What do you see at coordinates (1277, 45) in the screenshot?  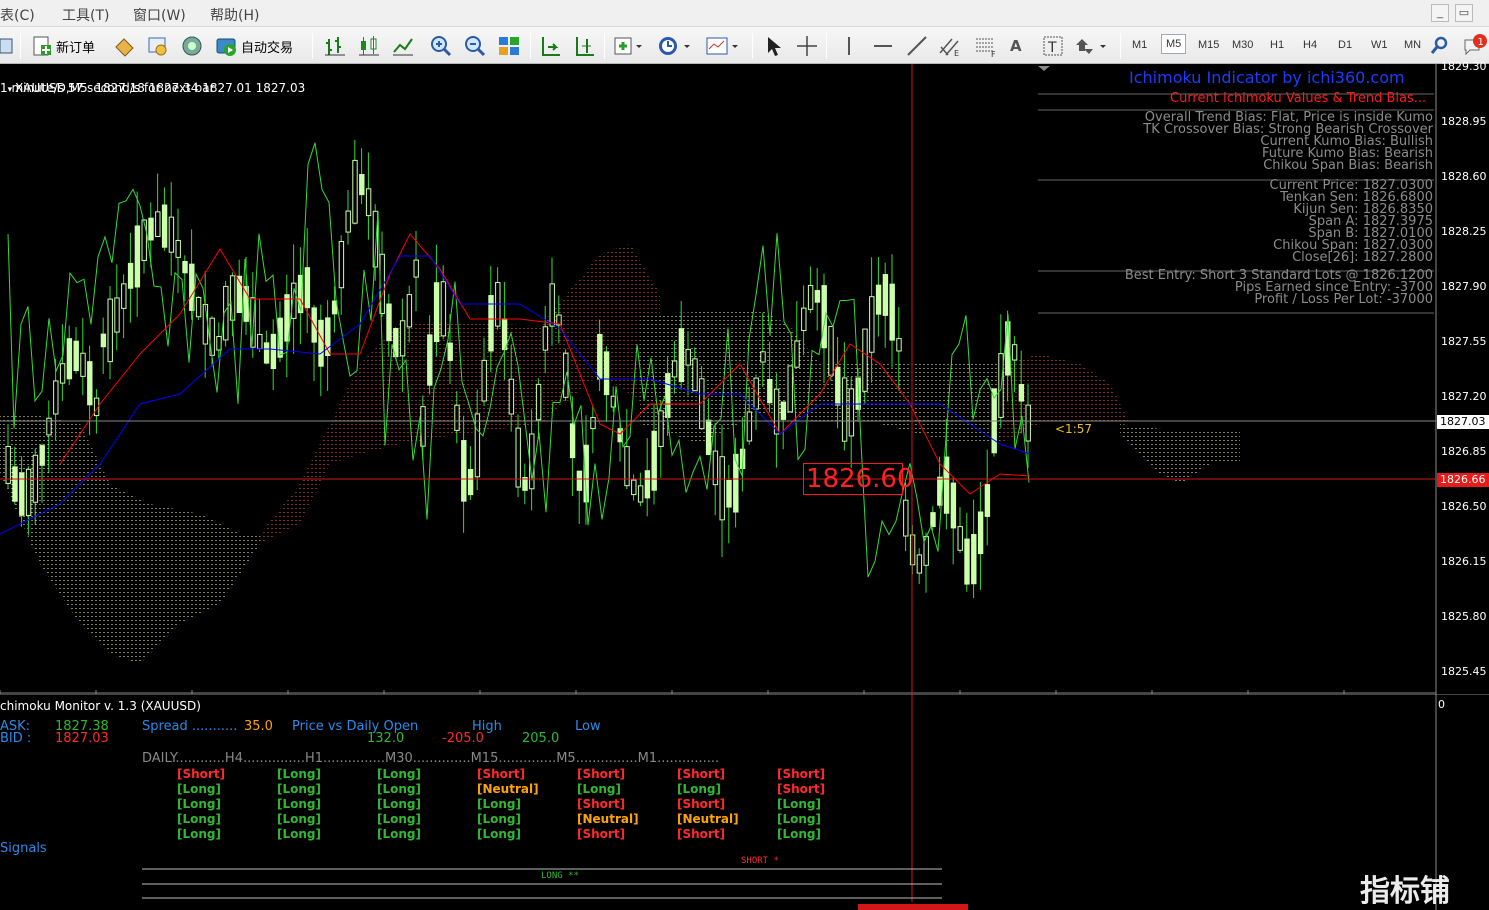 I see `timeframe-h1: H1` at bounding box center [1277, 45].